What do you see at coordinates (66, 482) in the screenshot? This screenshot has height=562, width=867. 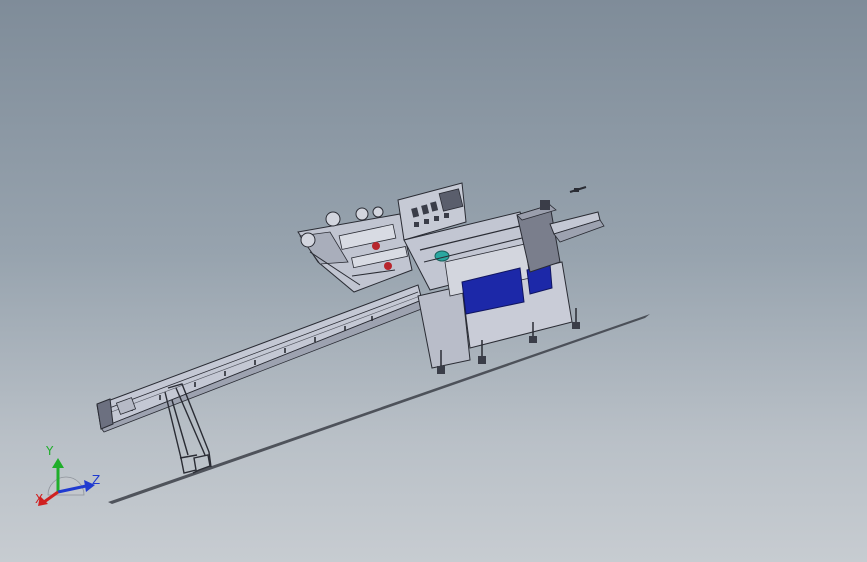 I see `coordinate-triad` at bounding box center [66, 482].